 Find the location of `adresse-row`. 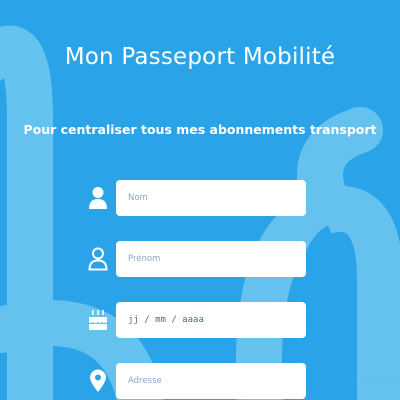

adresse-row is located at coordinates (195, 381).